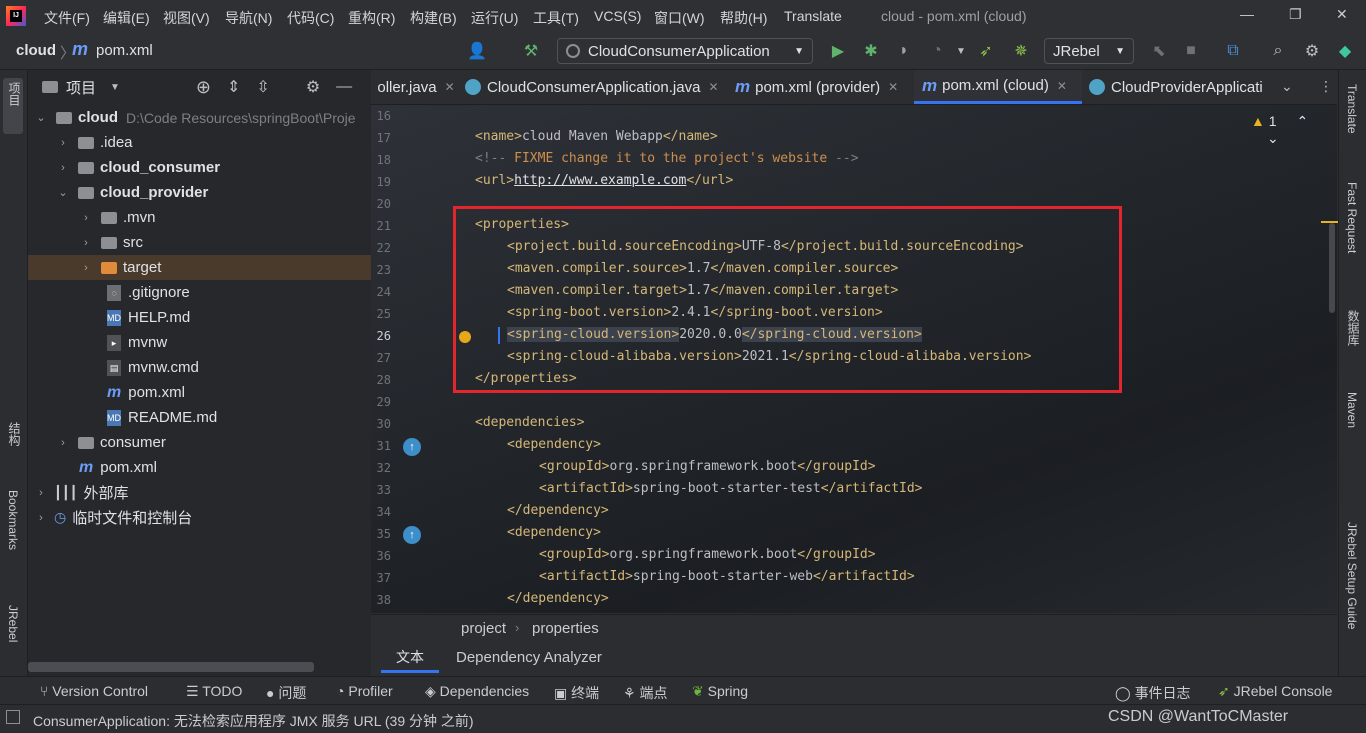 The height and width of the screenshot is (733, 1366). What do you see at coordinates (1275, 691) in the screenshot?
I see `tool-jrebel-console: ➶ JRebel Console` at bounding box center [1275, 691].